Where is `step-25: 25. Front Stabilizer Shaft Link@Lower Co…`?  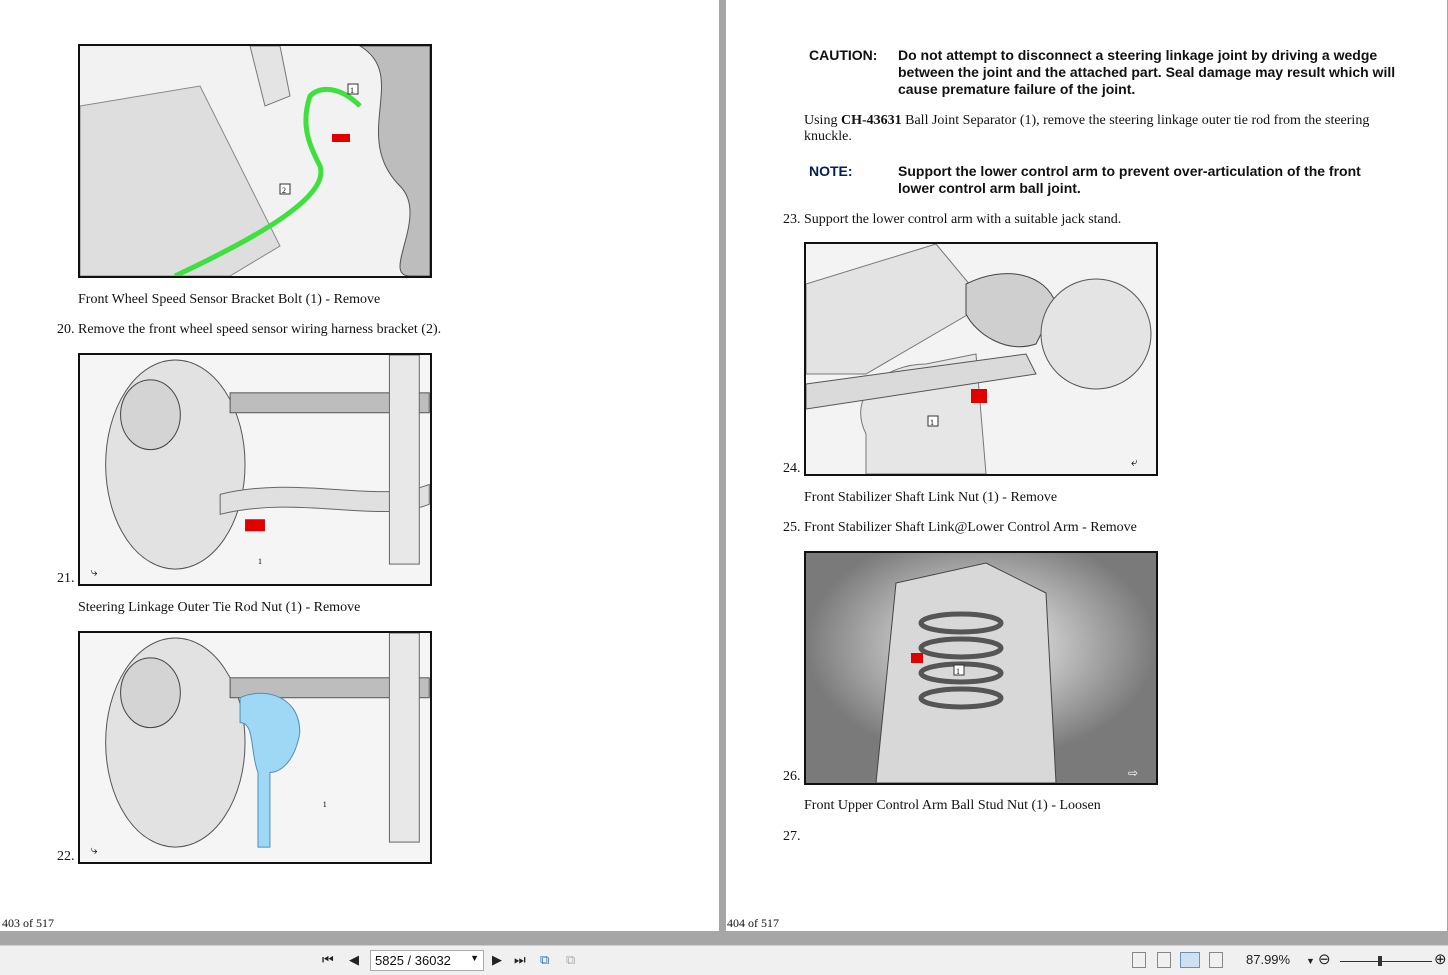 step-25: 25. Front Stabilizer Shaft Link@Lower Co… is located at coordinates (960, 527).